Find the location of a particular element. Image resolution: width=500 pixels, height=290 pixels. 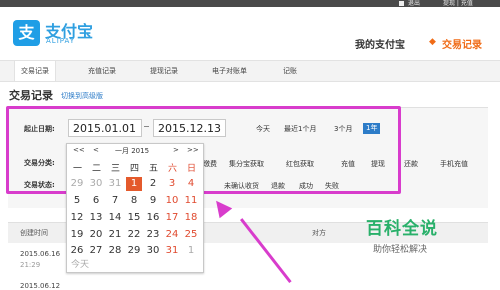

prev-year-button: << is located at coordinates (79, 150).